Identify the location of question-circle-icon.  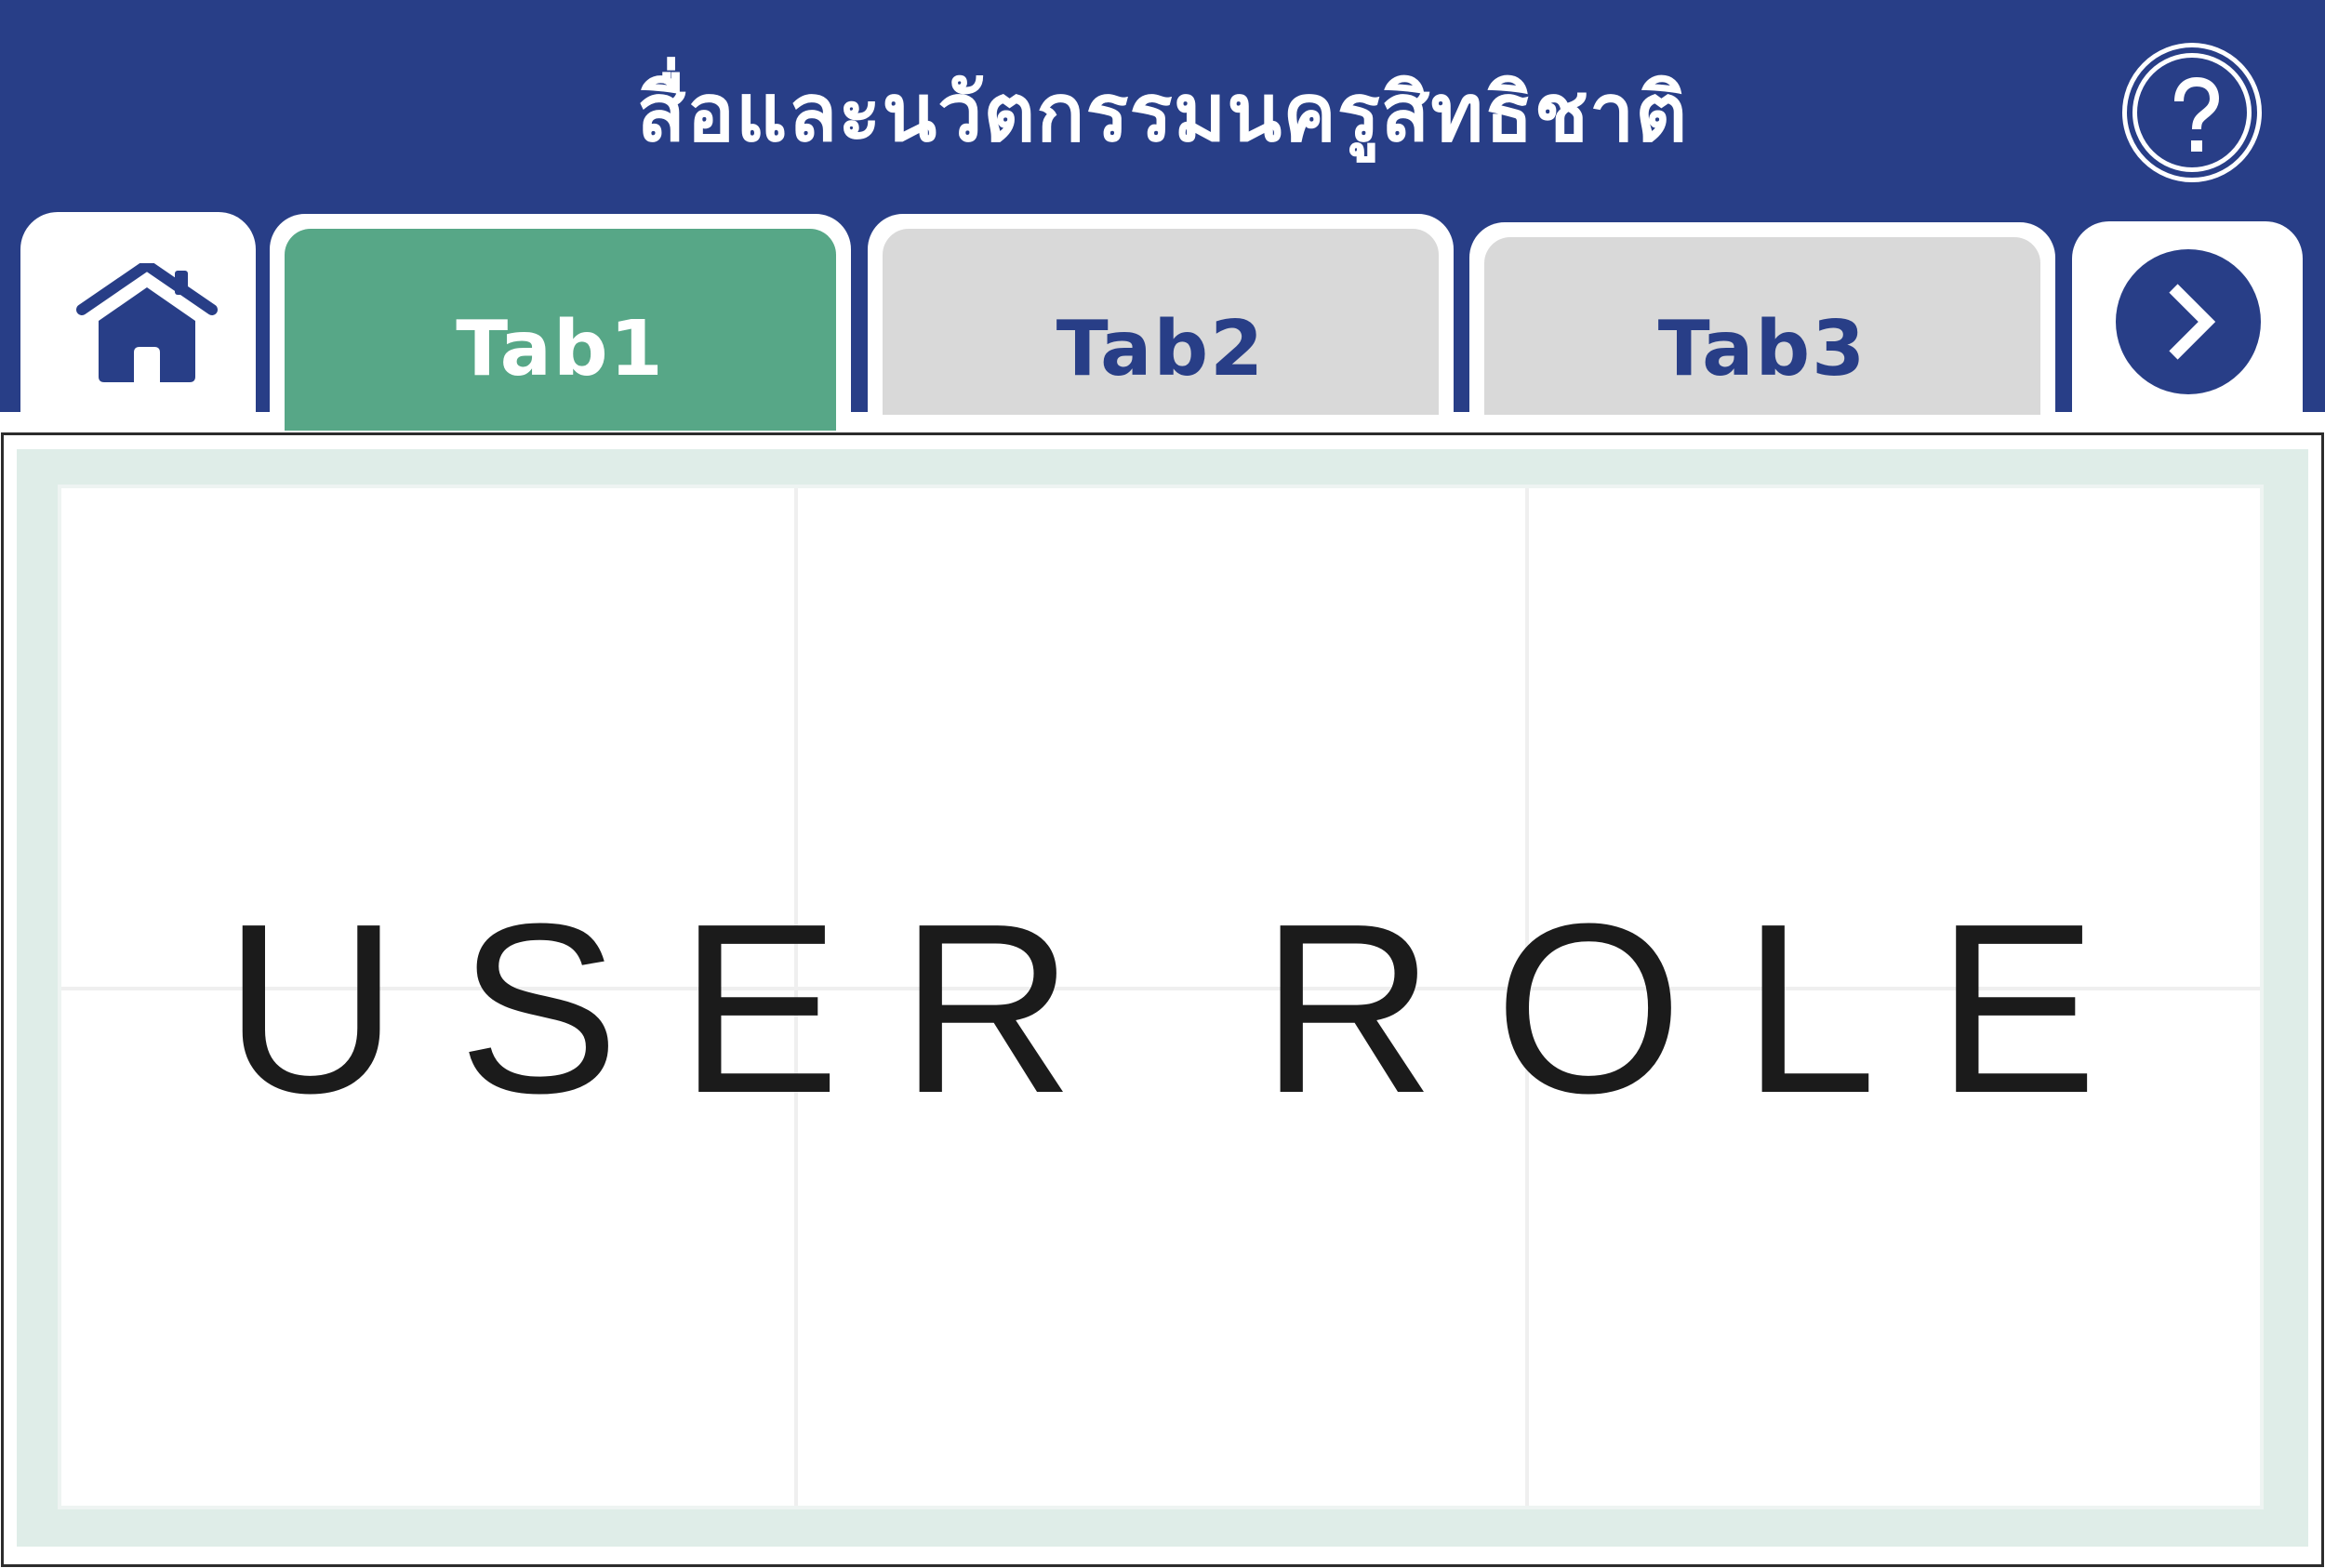
(2197, 114).